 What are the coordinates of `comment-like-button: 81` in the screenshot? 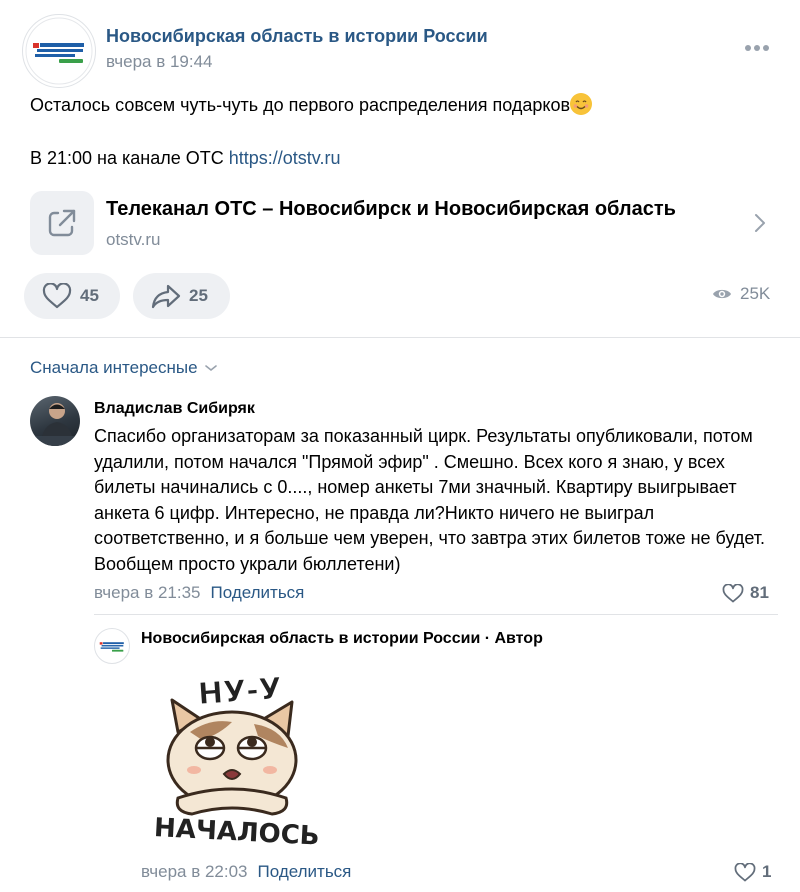 It's located at (745, 593).